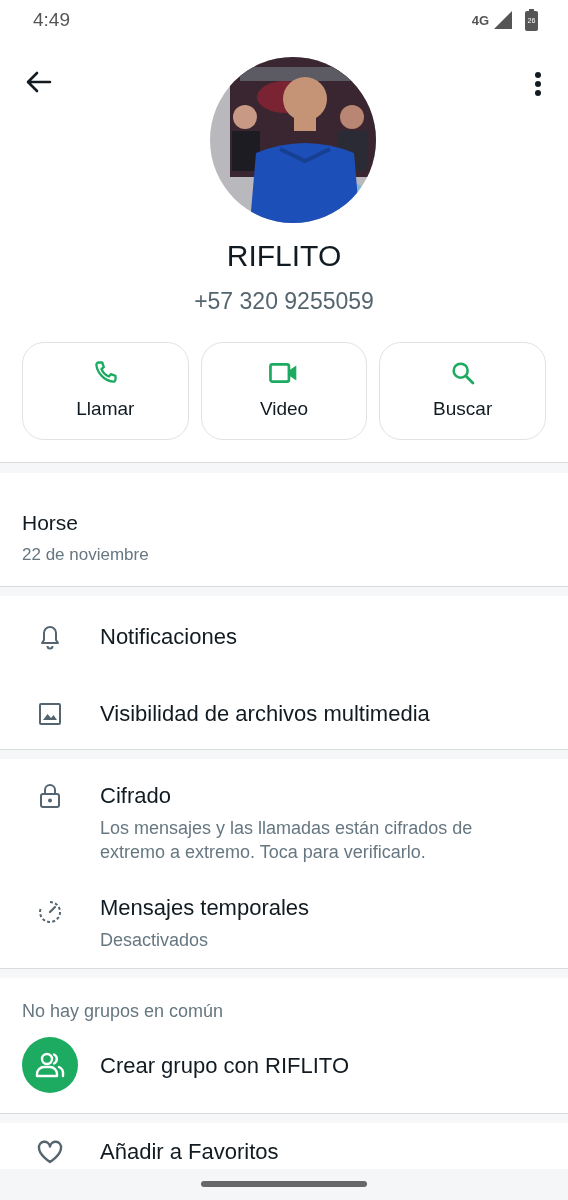  I want to click on section-heading: No hay grupos en común, so click(123, 1012).